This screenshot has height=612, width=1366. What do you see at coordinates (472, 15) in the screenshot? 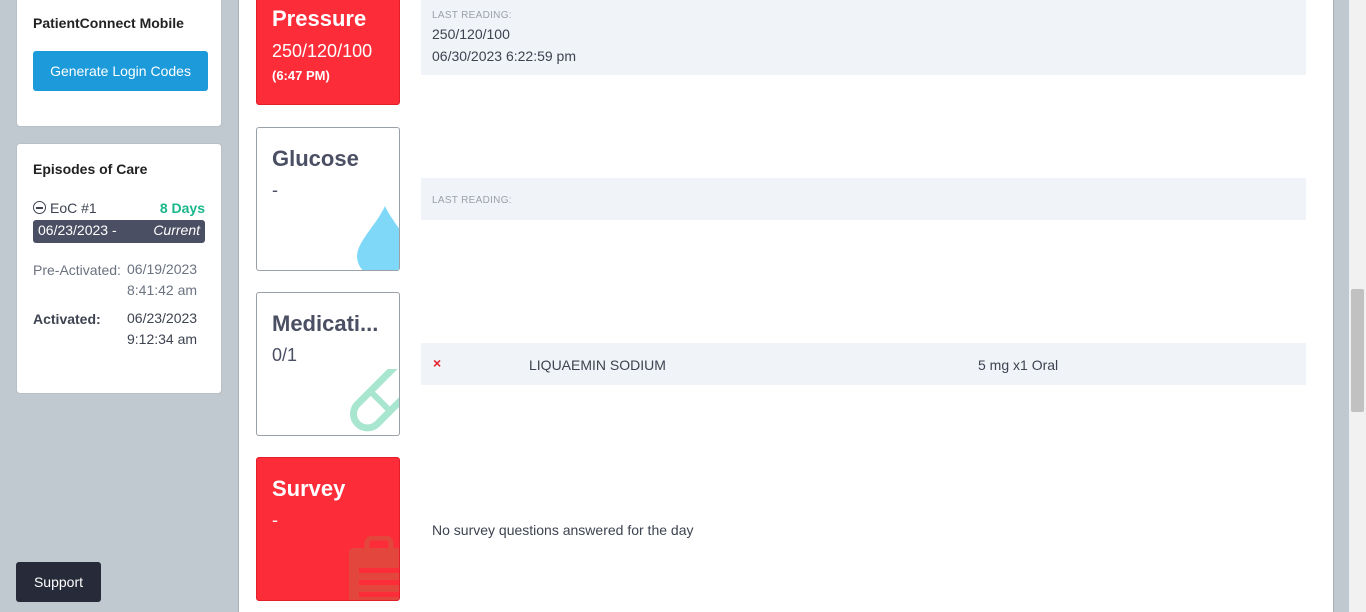
I see `pressure-last-reading-label: LAST READING:` at bounding box center [472, 15].